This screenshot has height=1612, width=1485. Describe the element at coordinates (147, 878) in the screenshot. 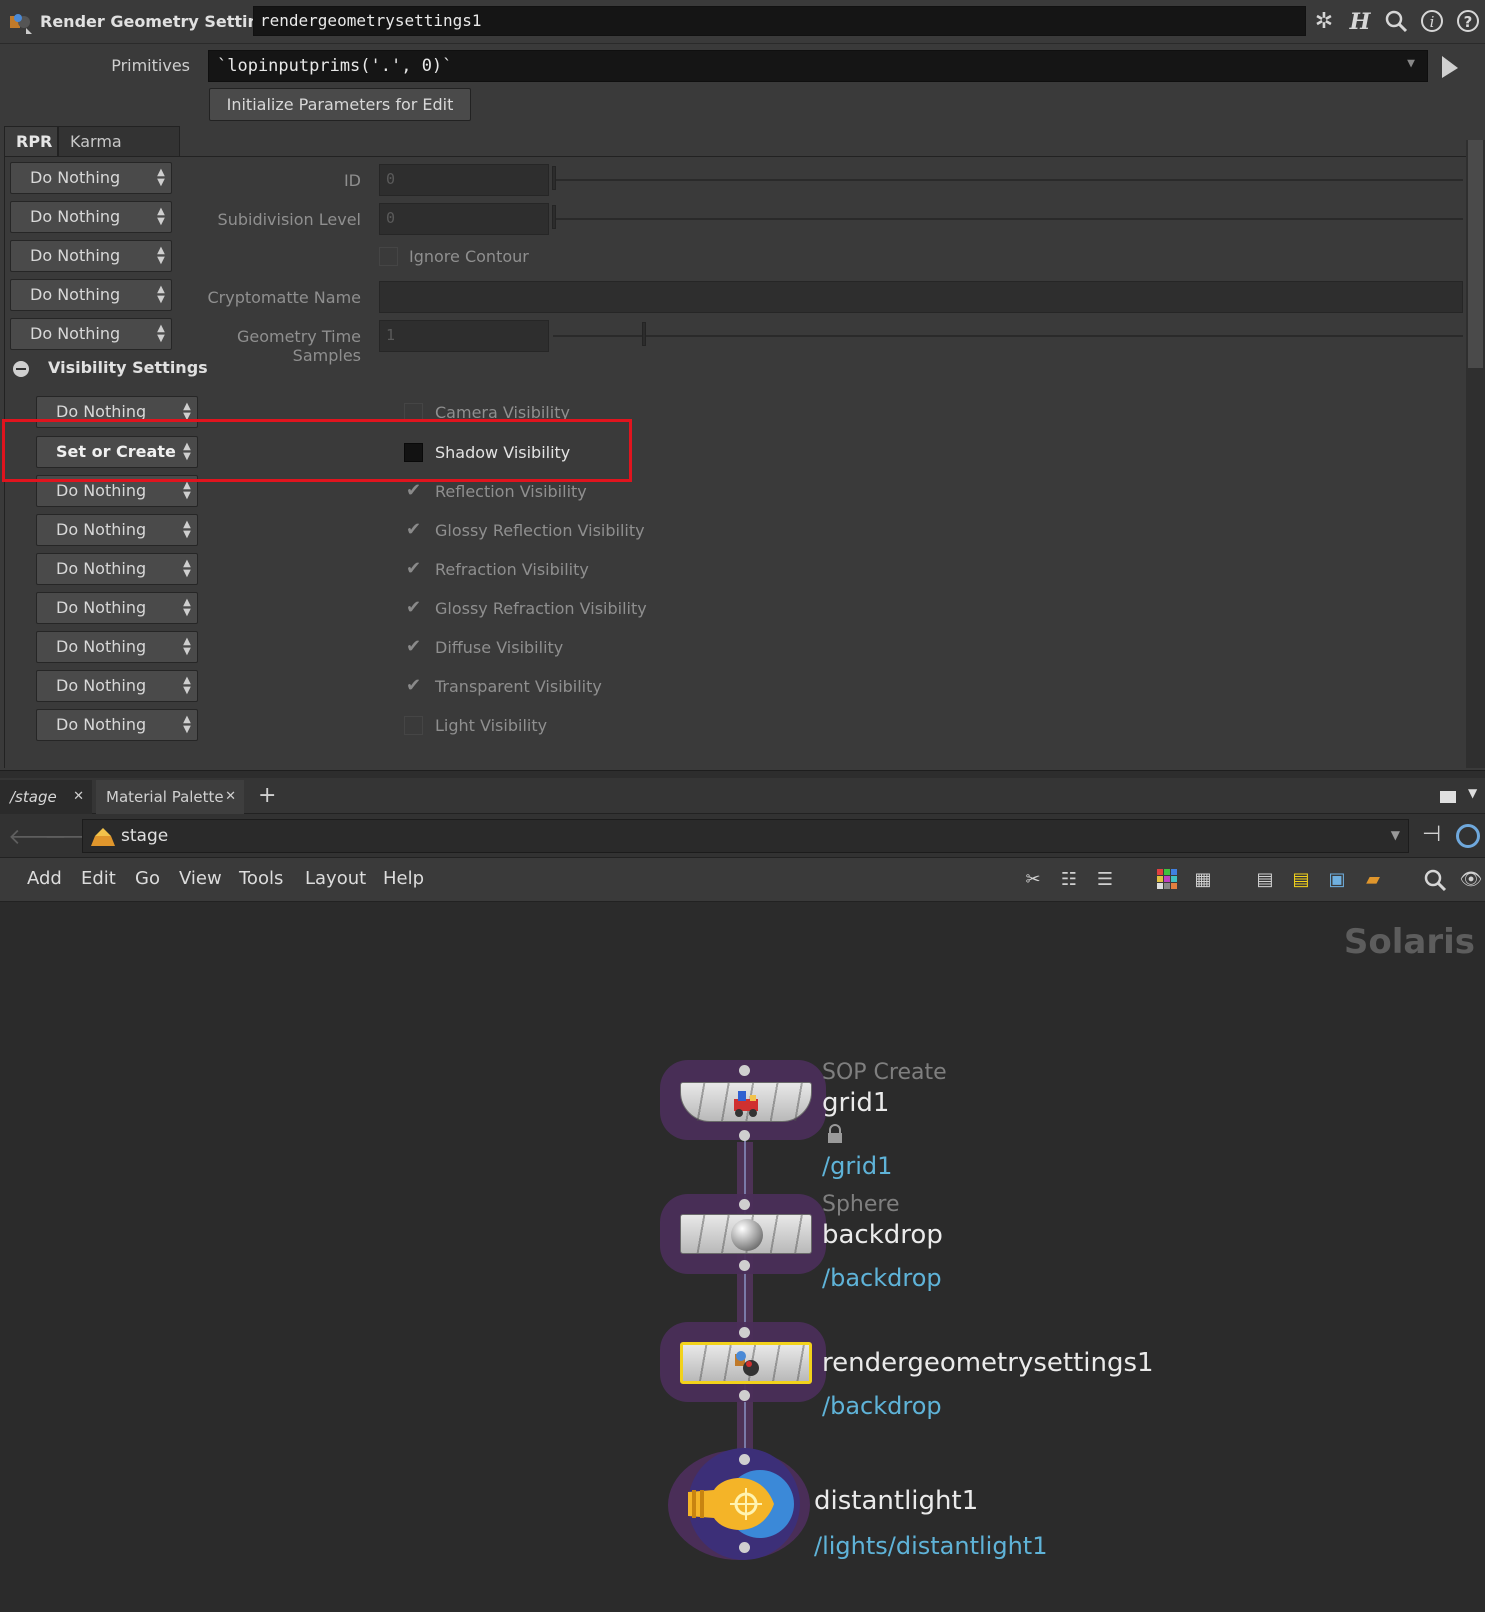

I see `menu-go: Go` at that location.